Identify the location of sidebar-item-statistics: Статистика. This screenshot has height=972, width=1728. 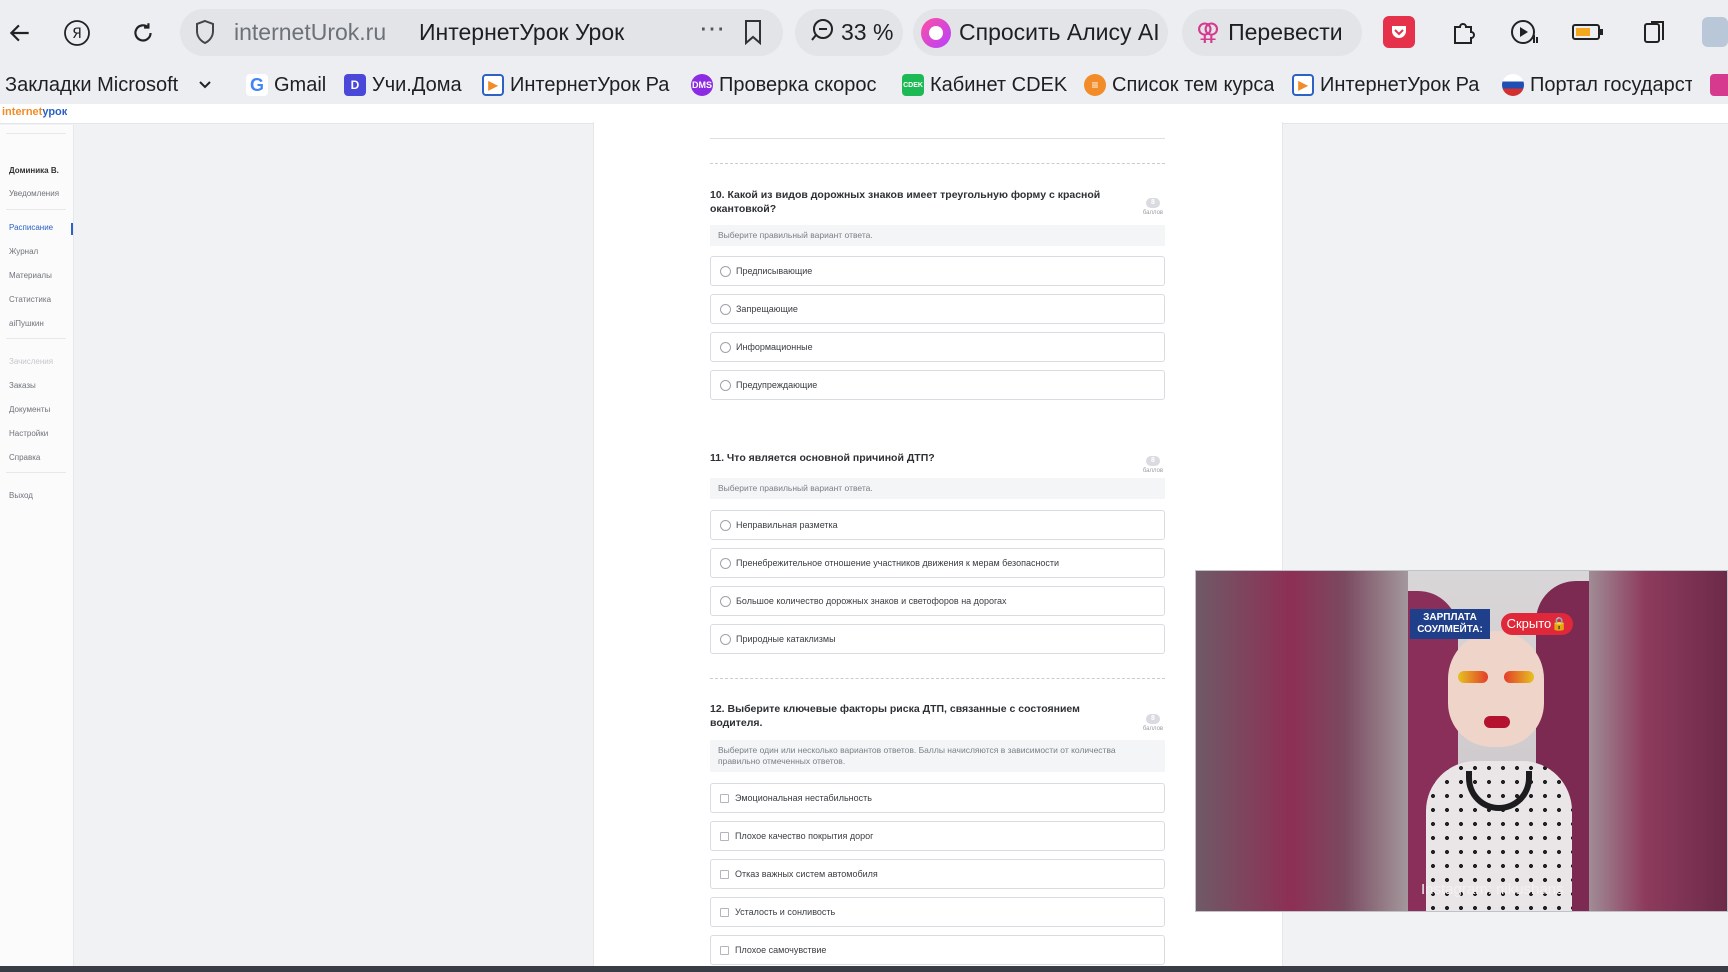
(30, 299).